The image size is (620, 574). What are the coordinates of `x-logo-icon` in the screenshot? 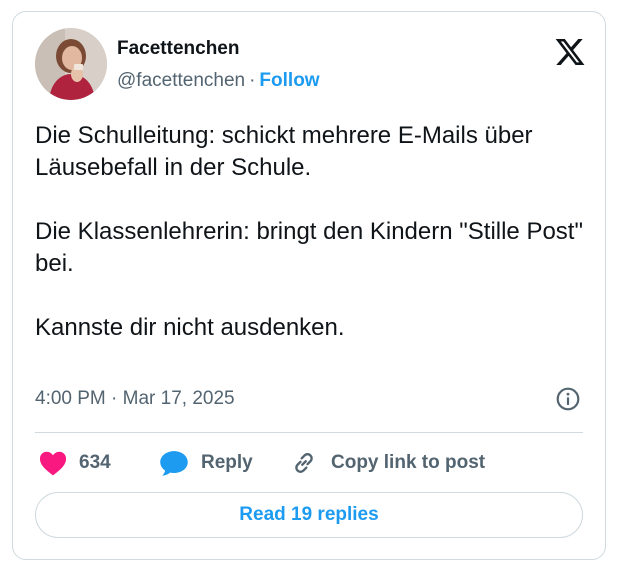 It's located at (570, 52).